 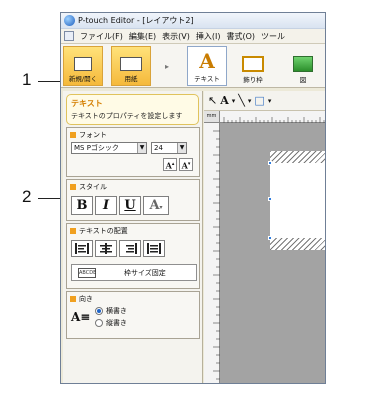 I want to click on new-document-icon, so click(x=83, y=64).